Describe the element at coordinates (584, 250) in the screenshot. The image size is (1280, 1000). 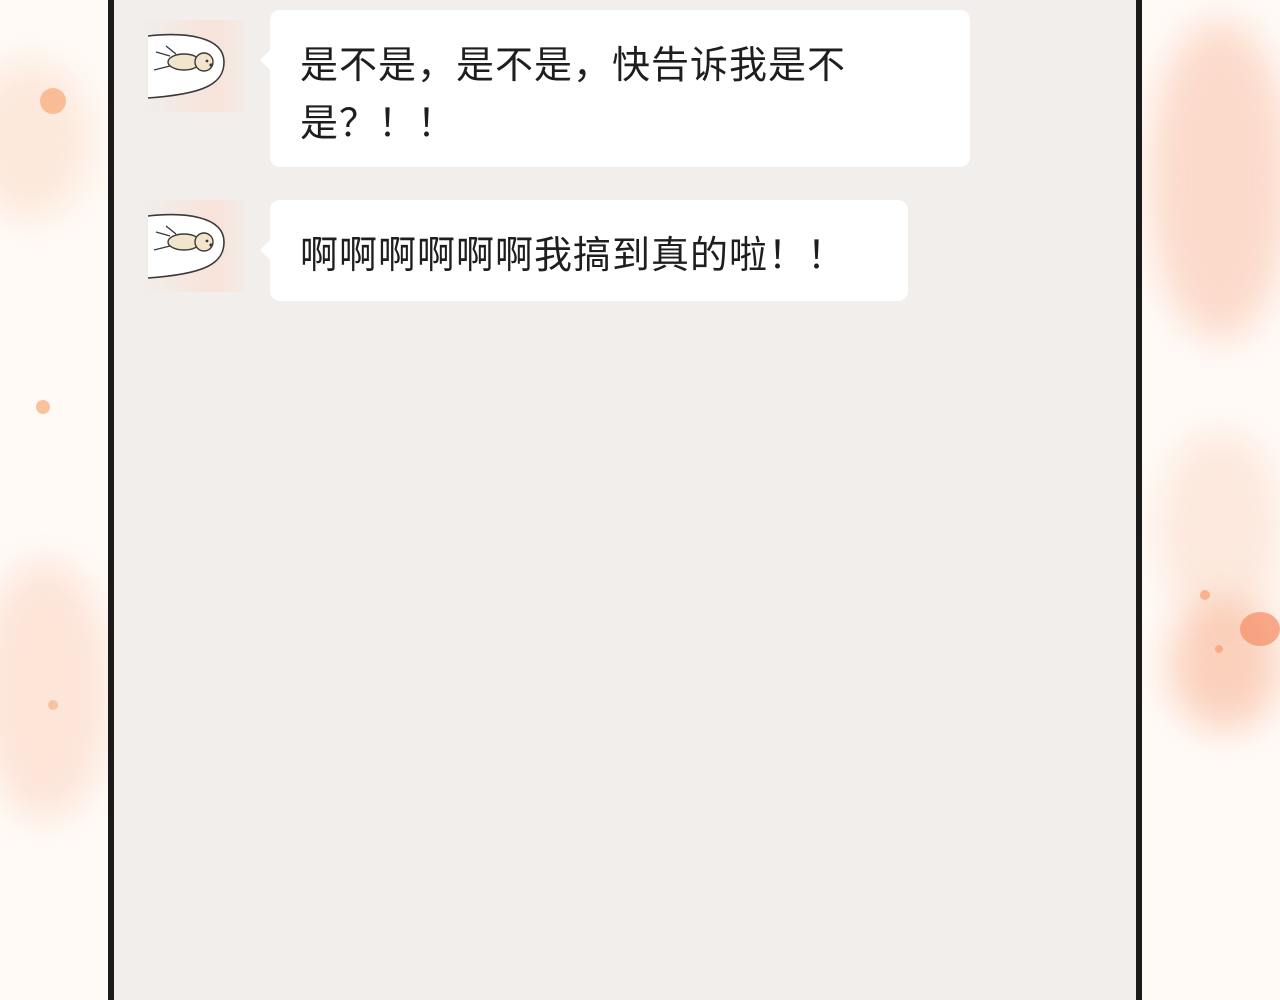
I see `message-bubble: 啊啊啊啊啊啊我搞到真的啦！！` at that location.